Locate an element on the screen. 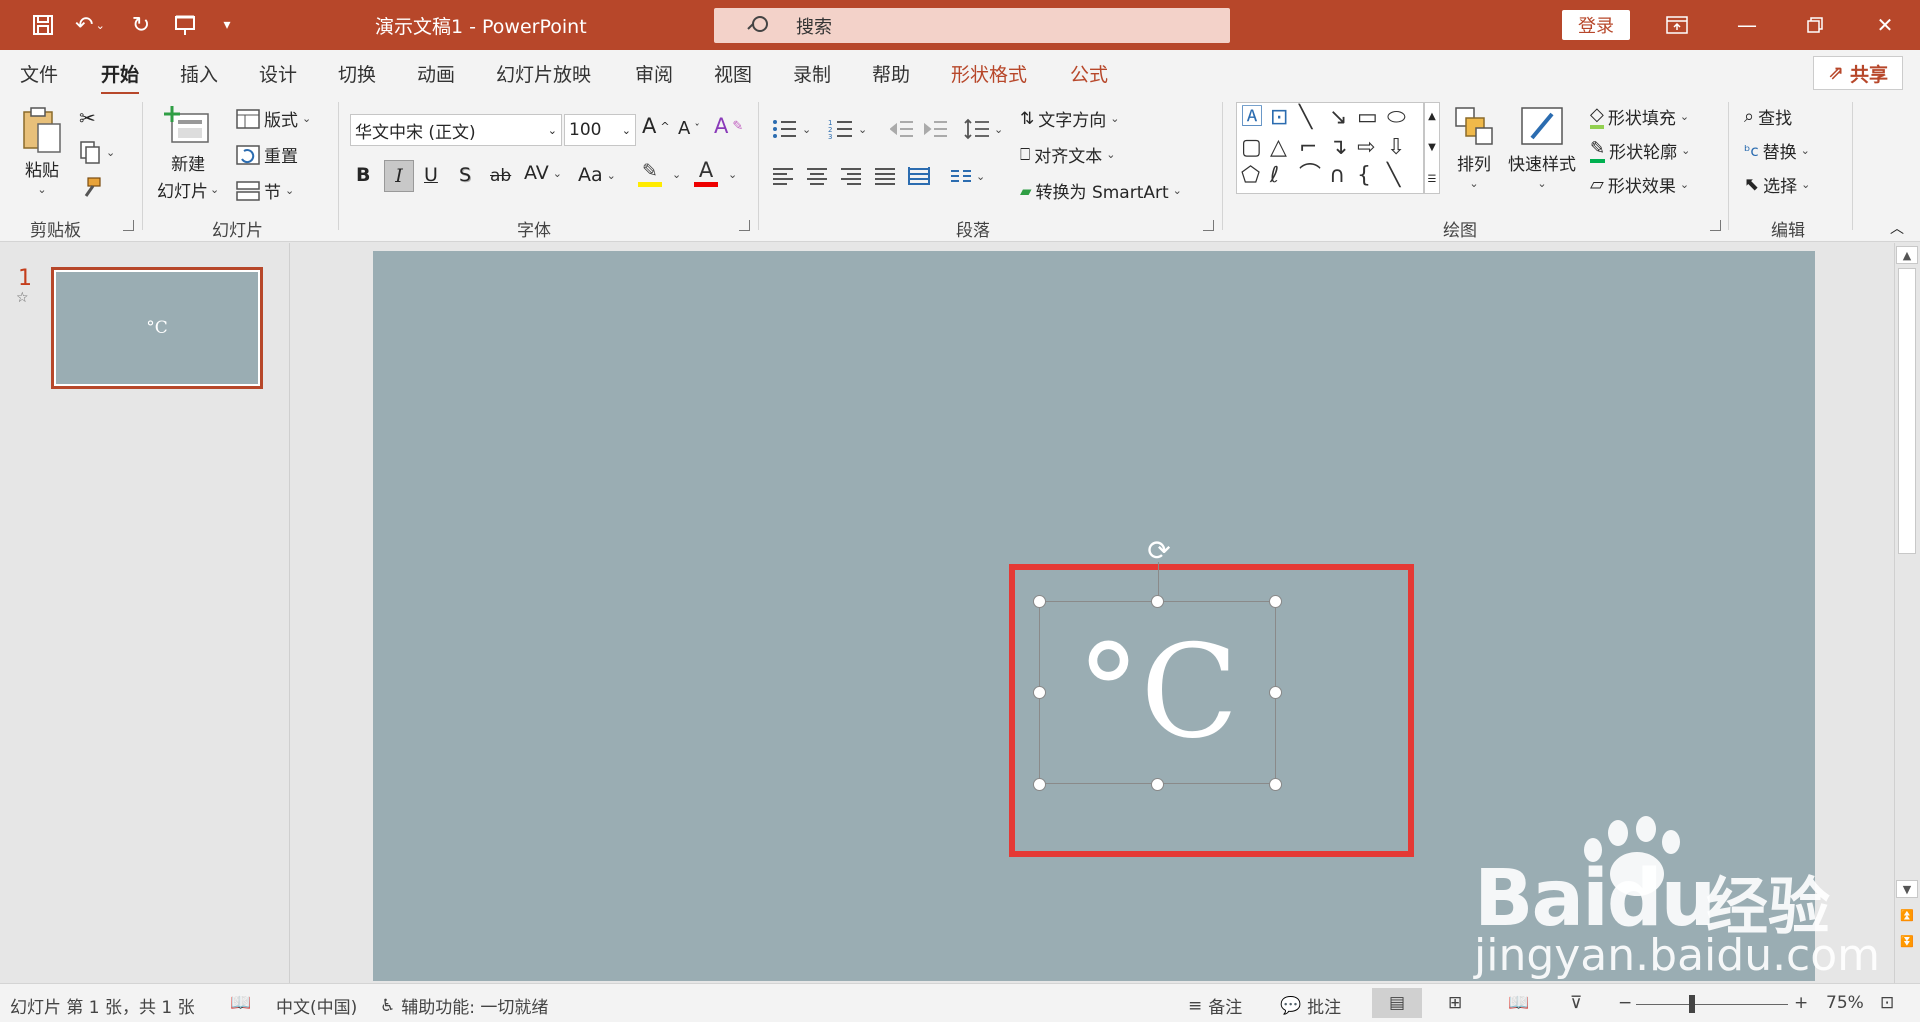 The image size is (1920, 1022). restore-icon is located at coordinates (1815, 25).